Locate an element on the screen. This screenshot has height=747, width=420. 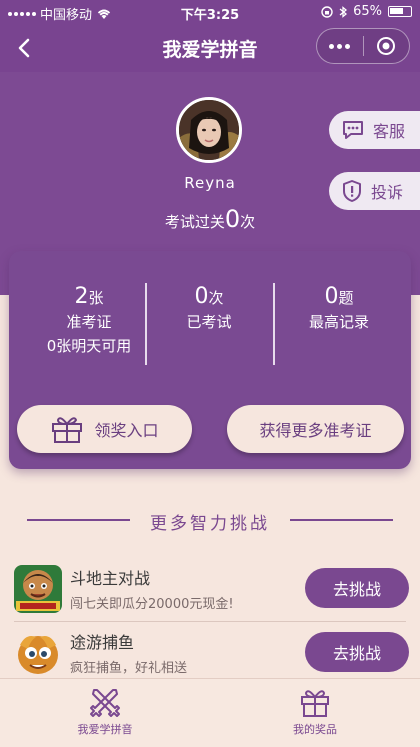
prize-entry-button: 领奖入口 is located at coordinates (104, 429).